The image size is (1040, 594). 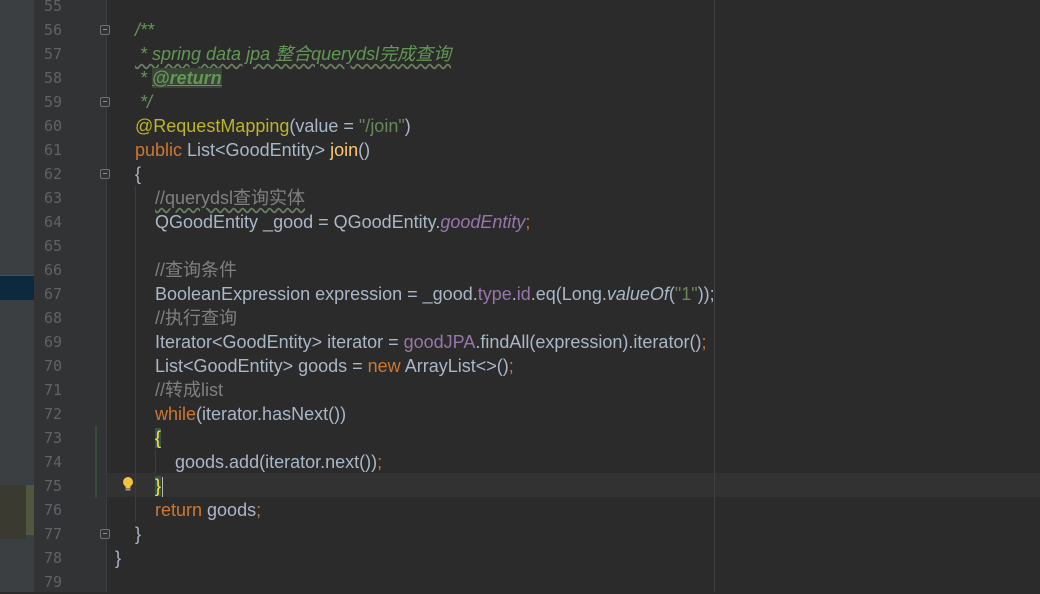 I want to click on code-text: goods.add(iterator.next()), so click(x=276, y=462).